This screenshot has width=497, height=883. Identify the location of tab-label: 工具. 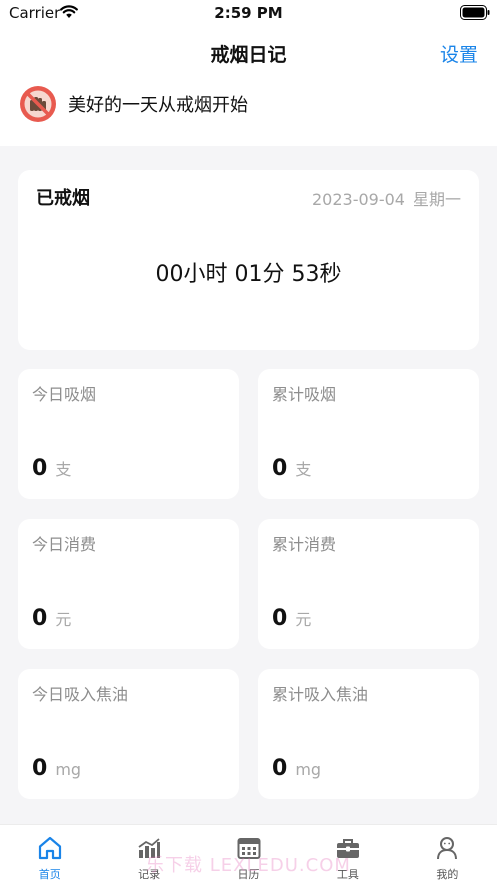
(347, 874).